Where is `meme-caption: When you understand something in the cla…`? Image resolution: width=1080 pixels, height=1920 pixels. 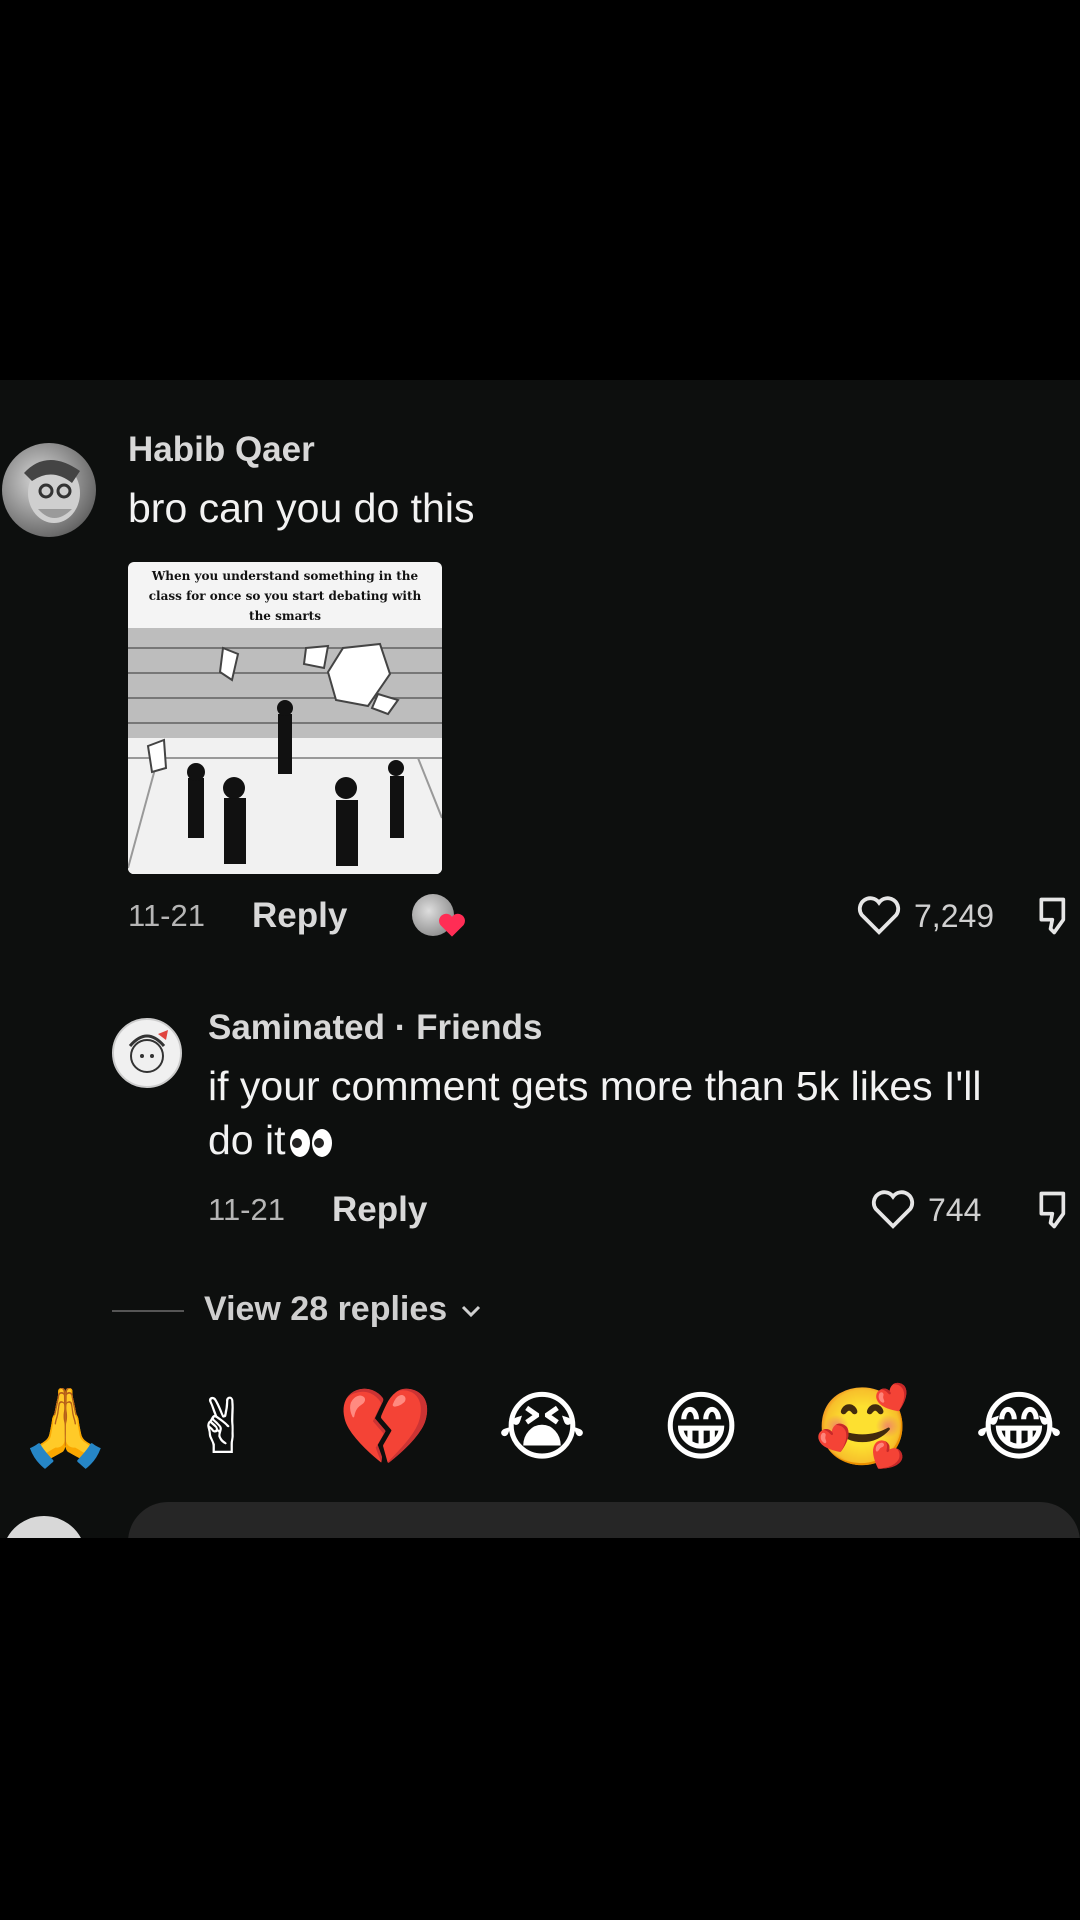 meme-caption: When you understand something in the cla… is located at coordinates (285, 596).